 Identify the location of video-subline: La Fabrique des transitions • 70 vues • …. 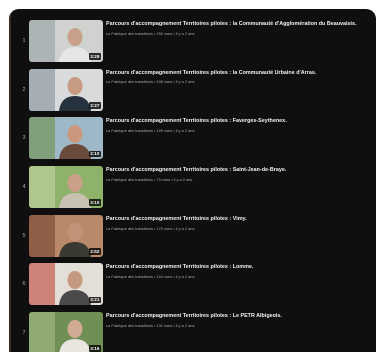
(240, 179).